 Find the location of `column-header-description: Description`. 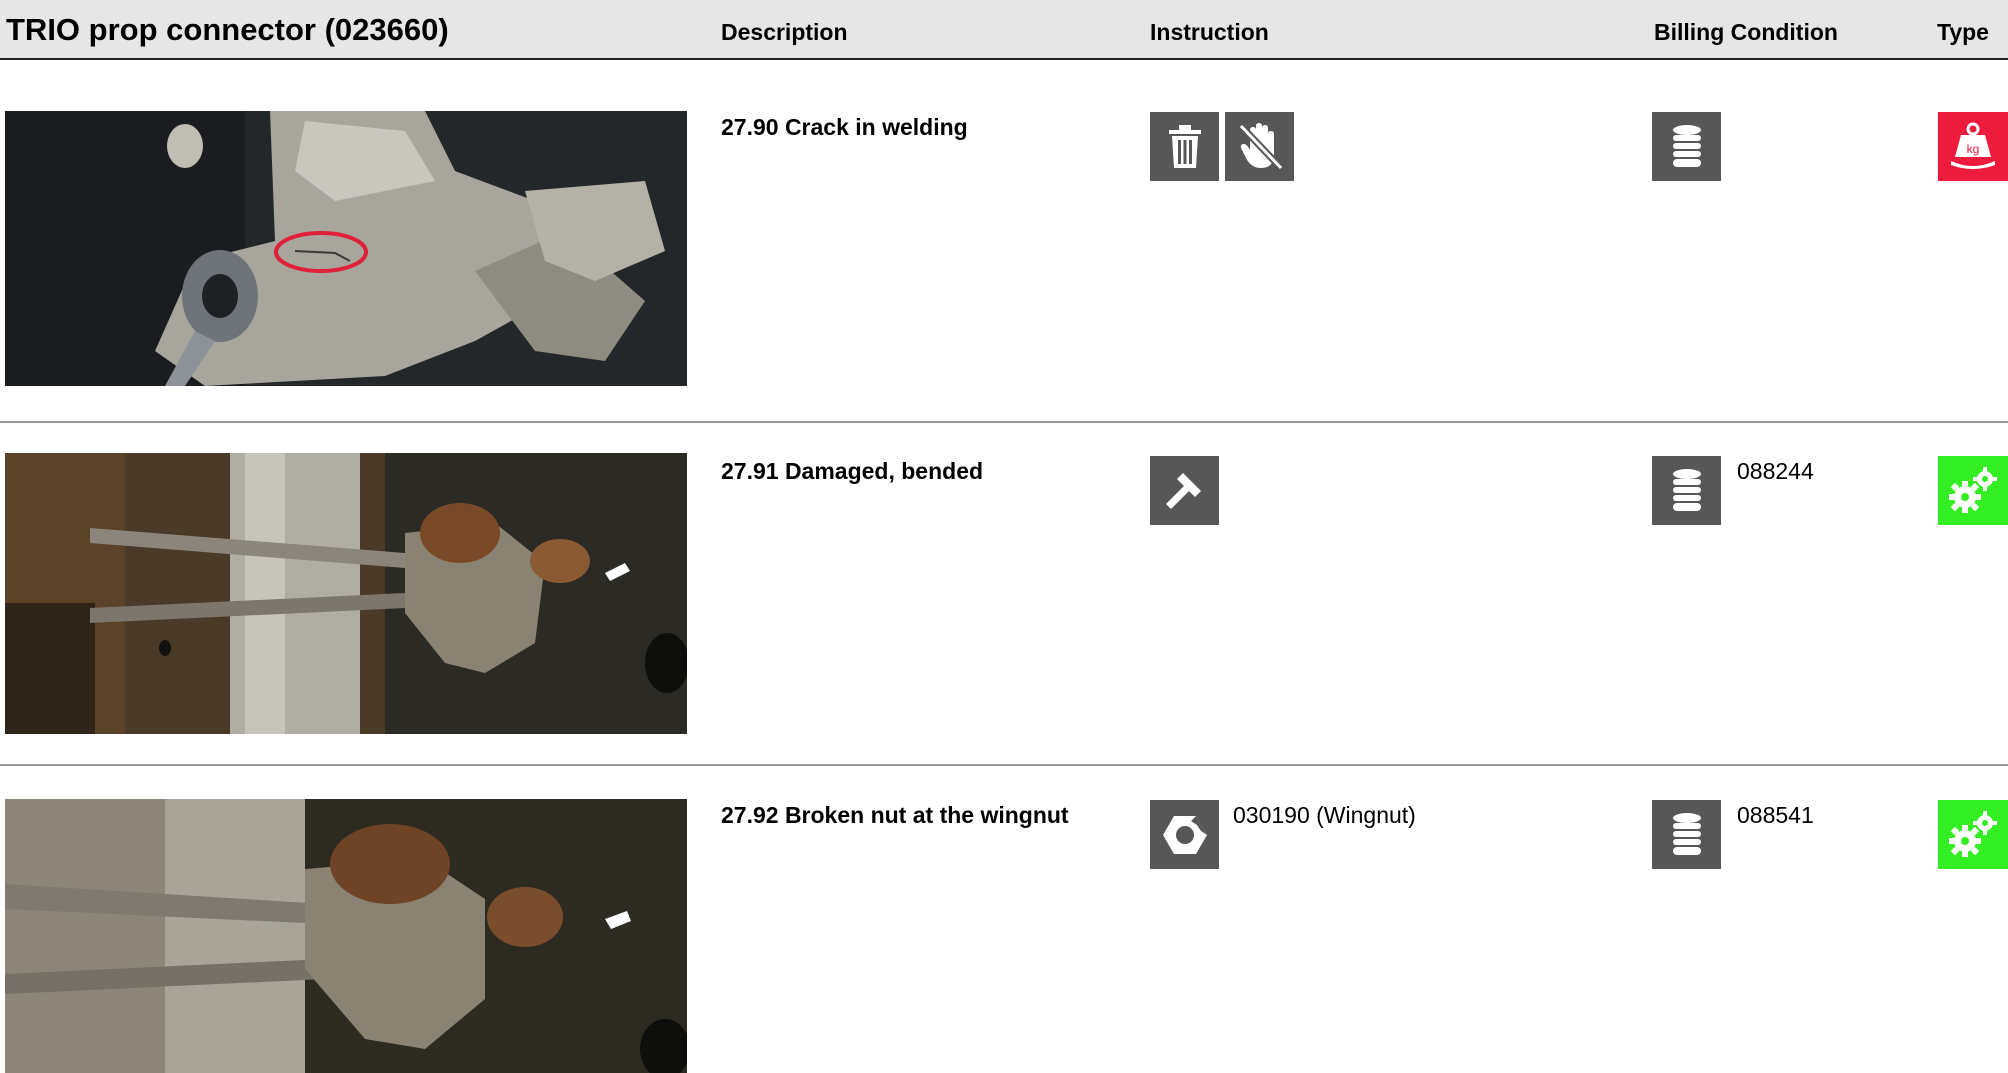

column-header-description: Description is located at coordinates (784, 32).